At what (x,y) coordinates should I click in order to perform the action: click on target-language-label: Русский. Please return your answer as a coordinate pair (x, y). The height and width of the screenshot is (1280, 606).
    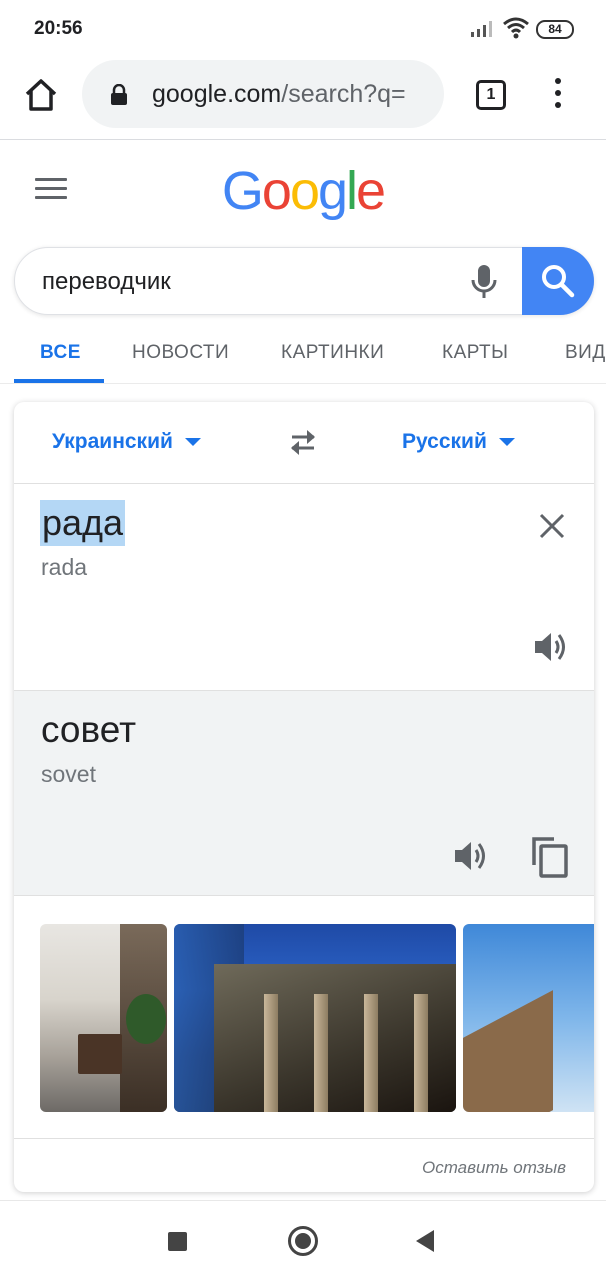
    Looking at the image, I should click on (444, 441).